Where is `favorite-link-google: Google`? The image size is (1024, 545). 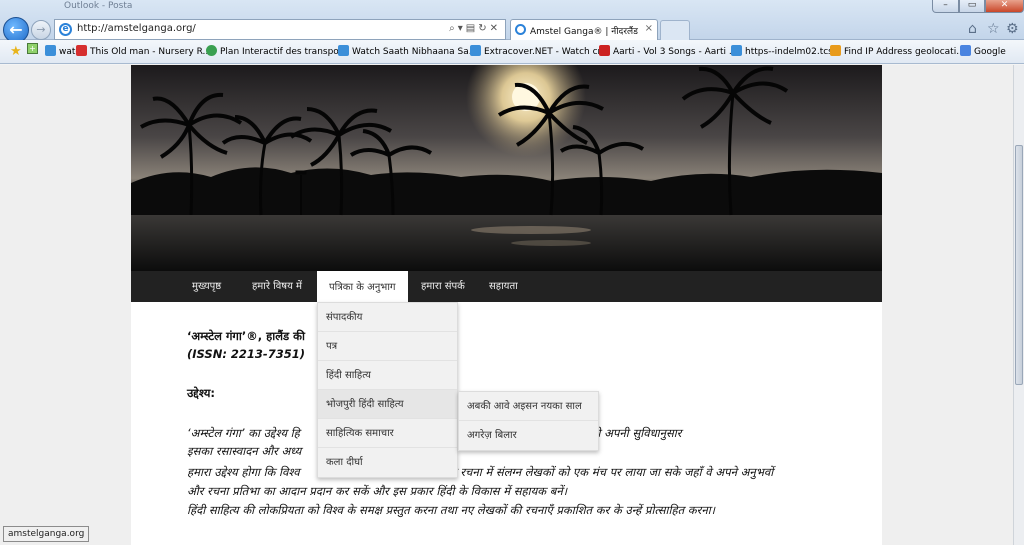 favorite-link-google: Google is located at coordinates (983, 51).